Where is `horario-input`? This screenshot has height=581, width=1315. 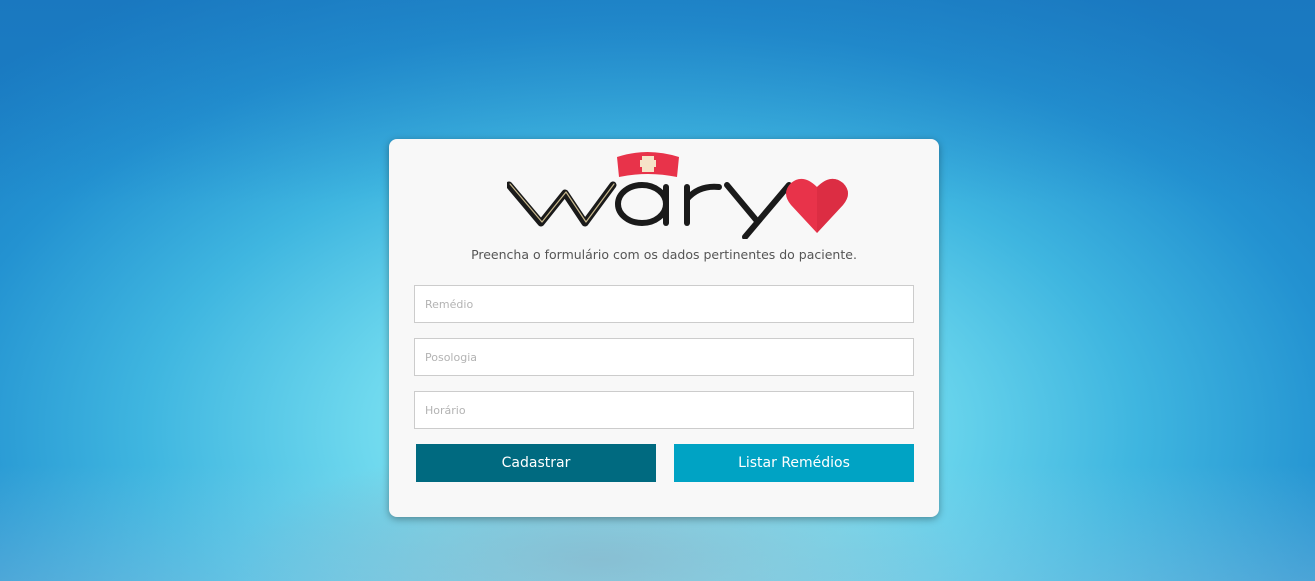 horario-input is located at coordinates (664, 410).